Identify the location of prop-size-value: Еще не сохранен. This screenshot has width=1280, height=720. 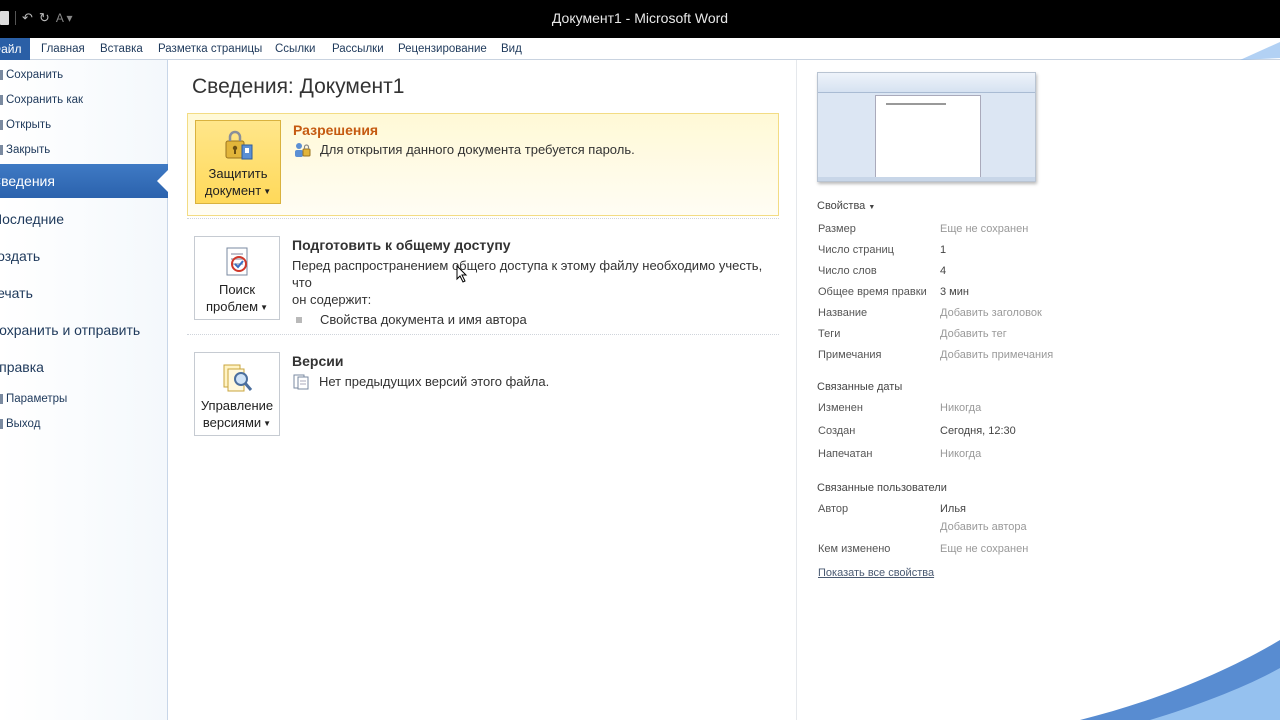
(984, 229).